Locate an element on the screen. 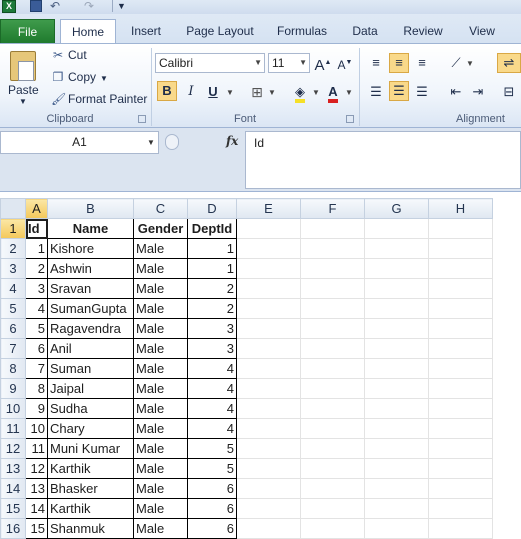 Image resolution: width=521 pixels, height=539 pixels. column-header-a: A is located at coordinates (36, 208).